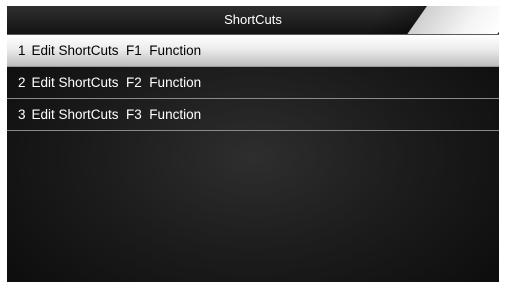 Image resolution: width=506 pixels, height=288 pixels. Describe the element at coordinates (116, 82) in the screenshot. I see `menu-item-label: Edit ShortCuts F2 Function` at that location.